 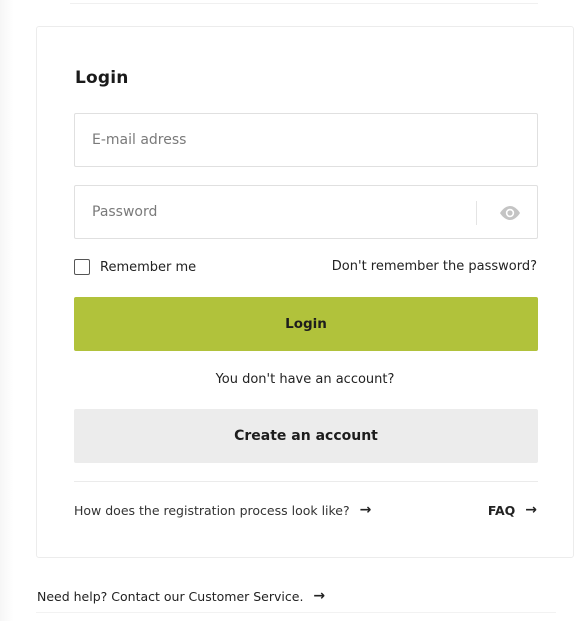 I want to click on card-divider, so click(x=306, y=481).